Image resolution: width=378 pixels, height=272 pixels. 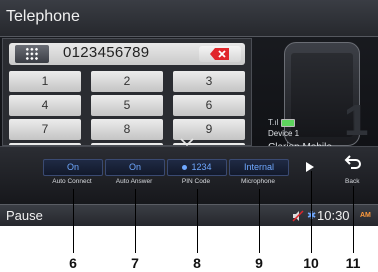 What do you see at coordinates (311, 263) in the screenshot?
I see `callout-10: 10` at bounding box center [311, 263].